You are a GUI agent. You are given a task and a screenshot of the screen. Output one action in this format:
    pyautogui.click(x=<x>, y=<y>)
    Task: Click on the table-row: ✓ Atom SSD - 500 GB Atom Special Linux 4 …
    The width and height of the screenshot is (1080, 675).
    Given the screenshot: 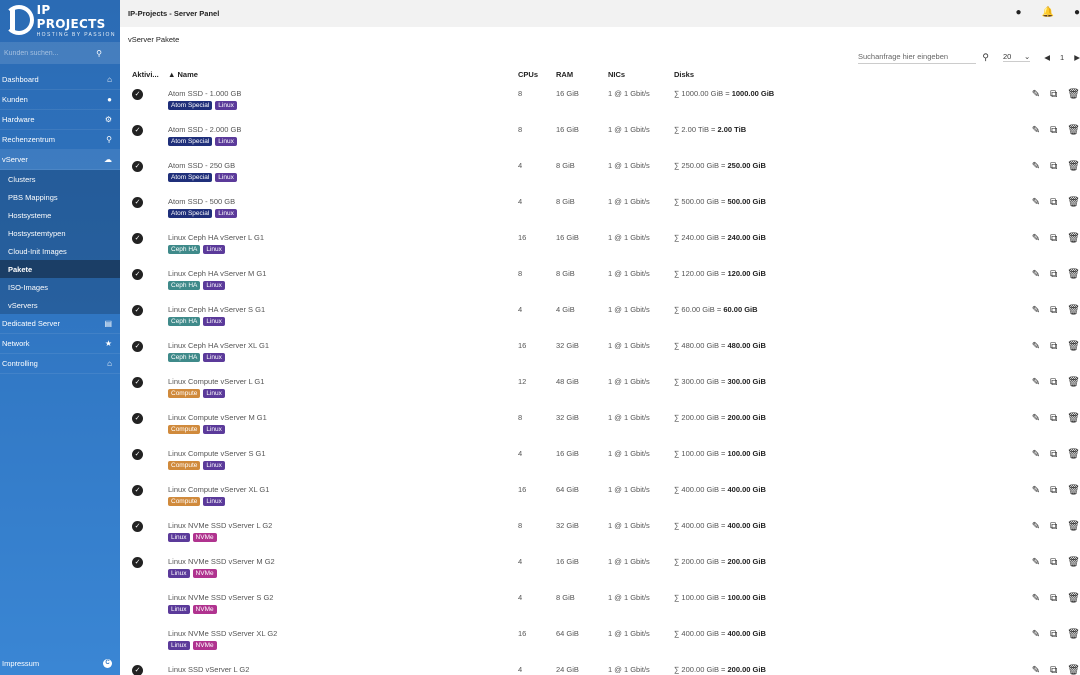 What is the action you would take?
    pyautogui.click(x=605, y=207)
    